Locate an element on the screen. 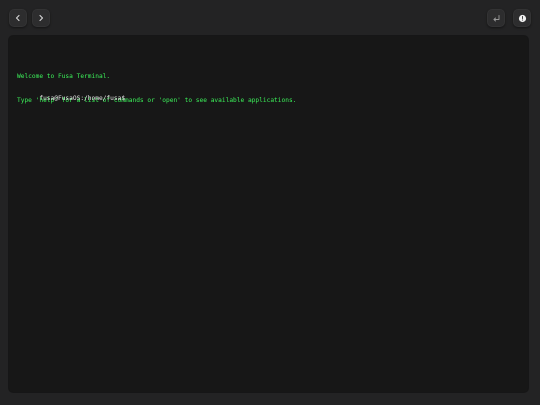 This screenshot has height=405, width=540. welcome-message: Welcome to Fusa Terminal. is located at coordinates (64, 76).